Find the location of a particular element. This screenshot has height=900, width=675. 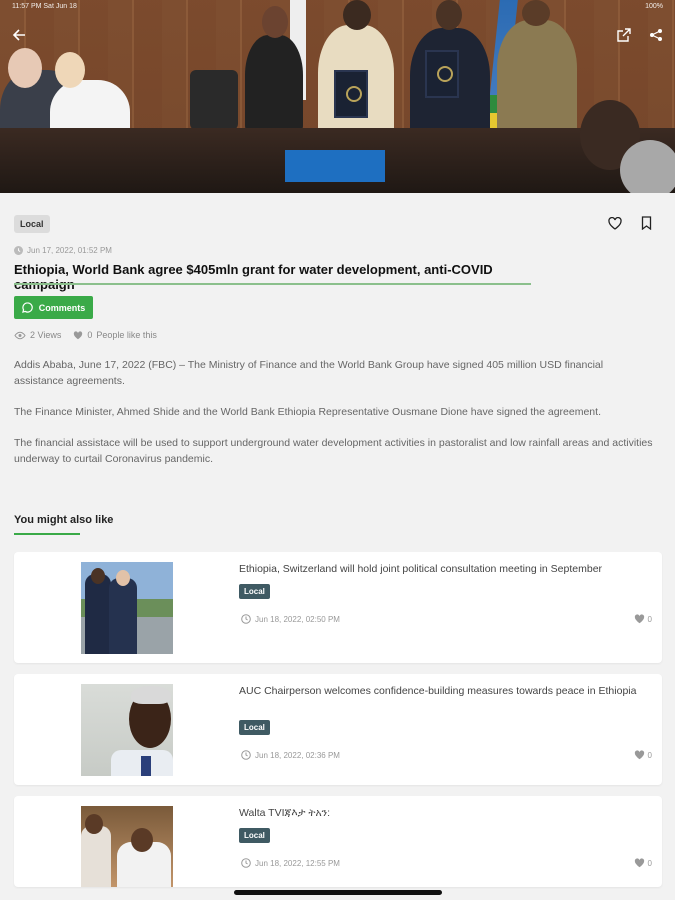

related-date: Jun 18, 2022, 12:55 PM is located at coordinates (290, 863).